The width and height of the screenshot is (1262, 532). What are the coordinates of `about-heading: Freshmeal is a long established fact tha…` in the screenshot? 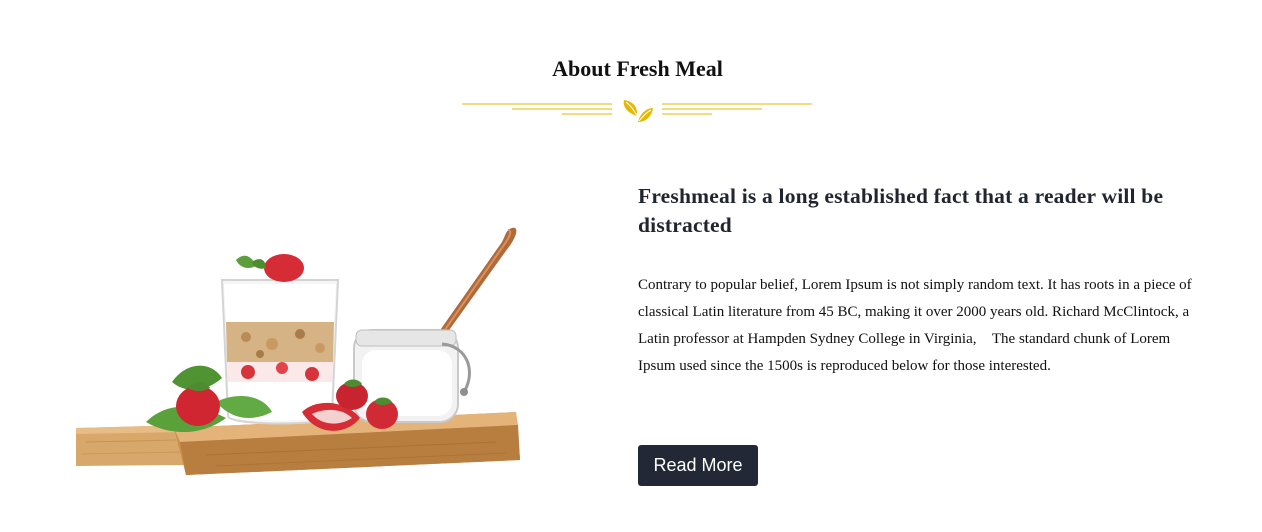 It's located at (901, 210).